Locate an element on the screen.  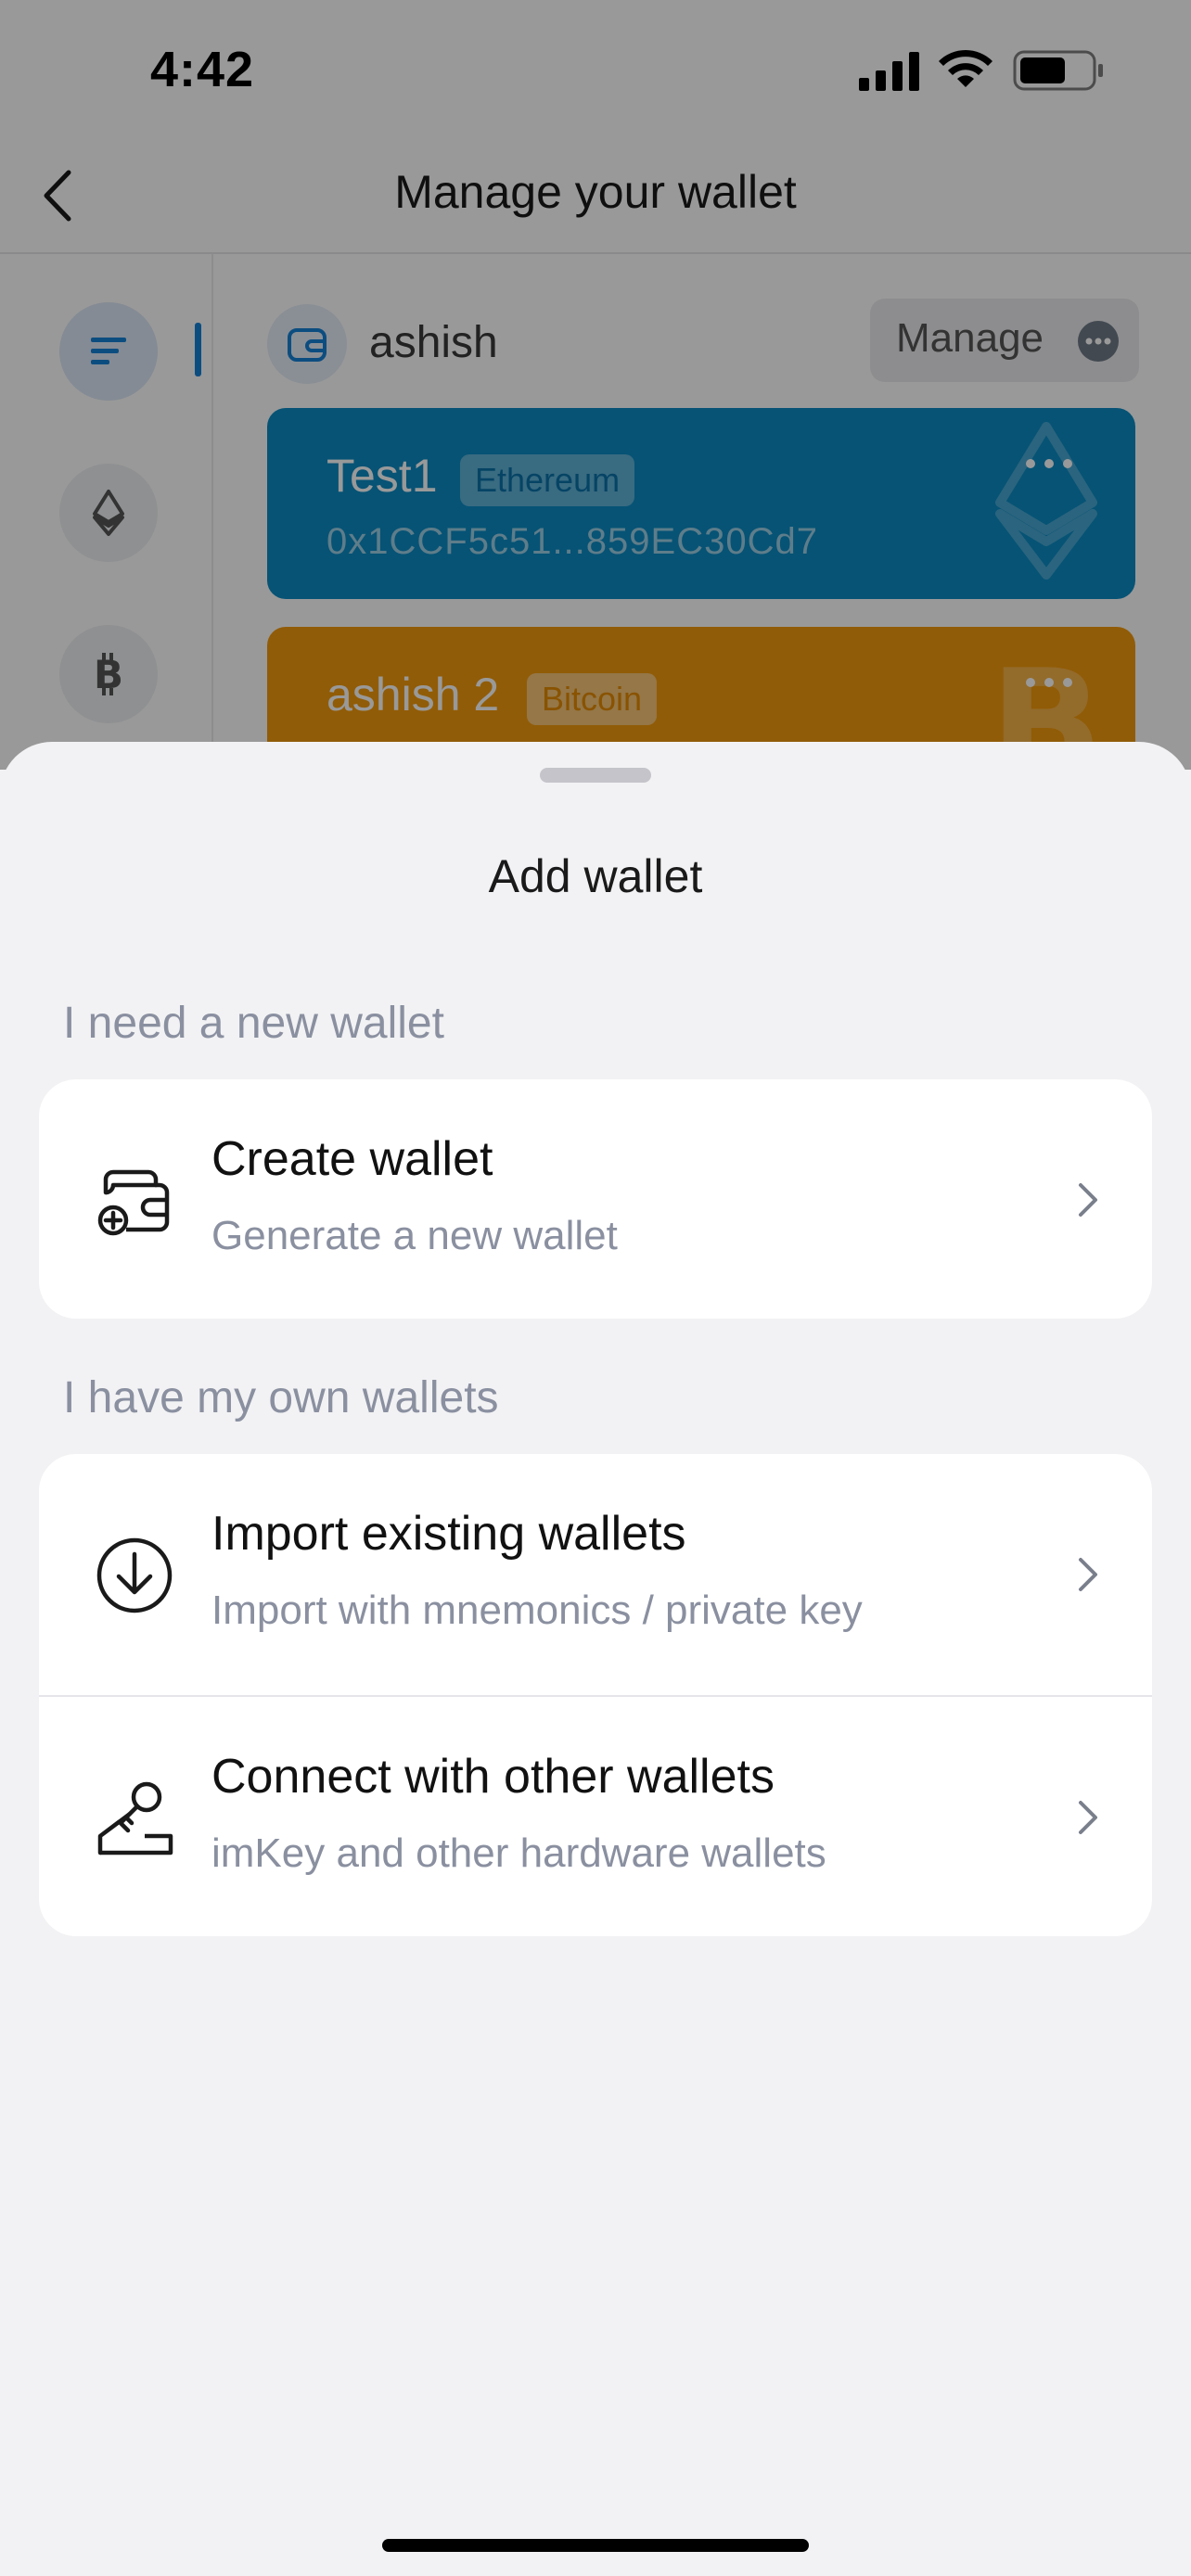
sheet-title: Add wallet is located at coordinates (595, 876).